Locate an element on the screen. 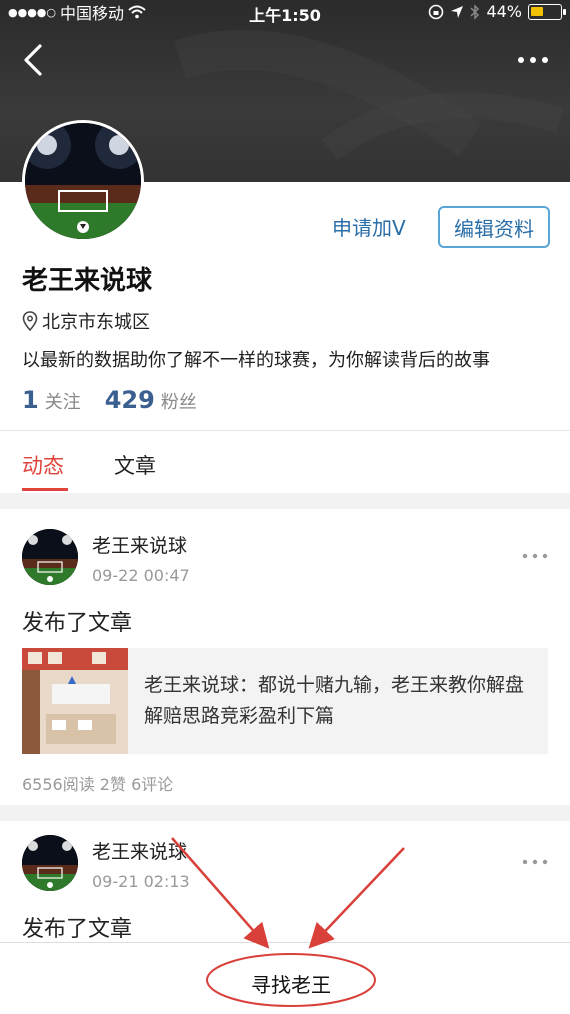  location-pin-icon is located at coordinates (30, 321).